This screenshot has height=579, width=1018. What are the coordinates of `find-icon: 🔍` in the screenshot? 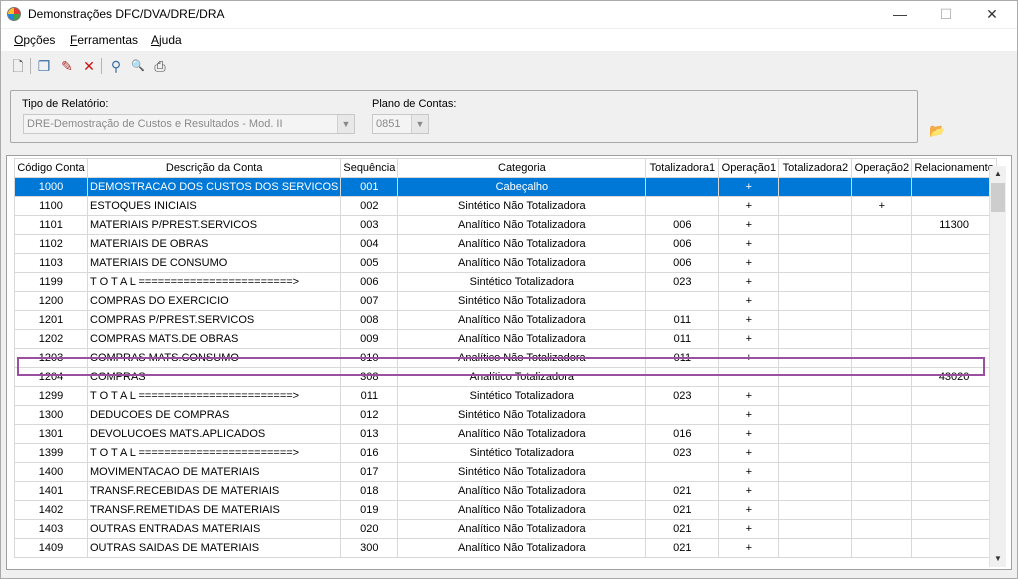 It's located at (138, 66).